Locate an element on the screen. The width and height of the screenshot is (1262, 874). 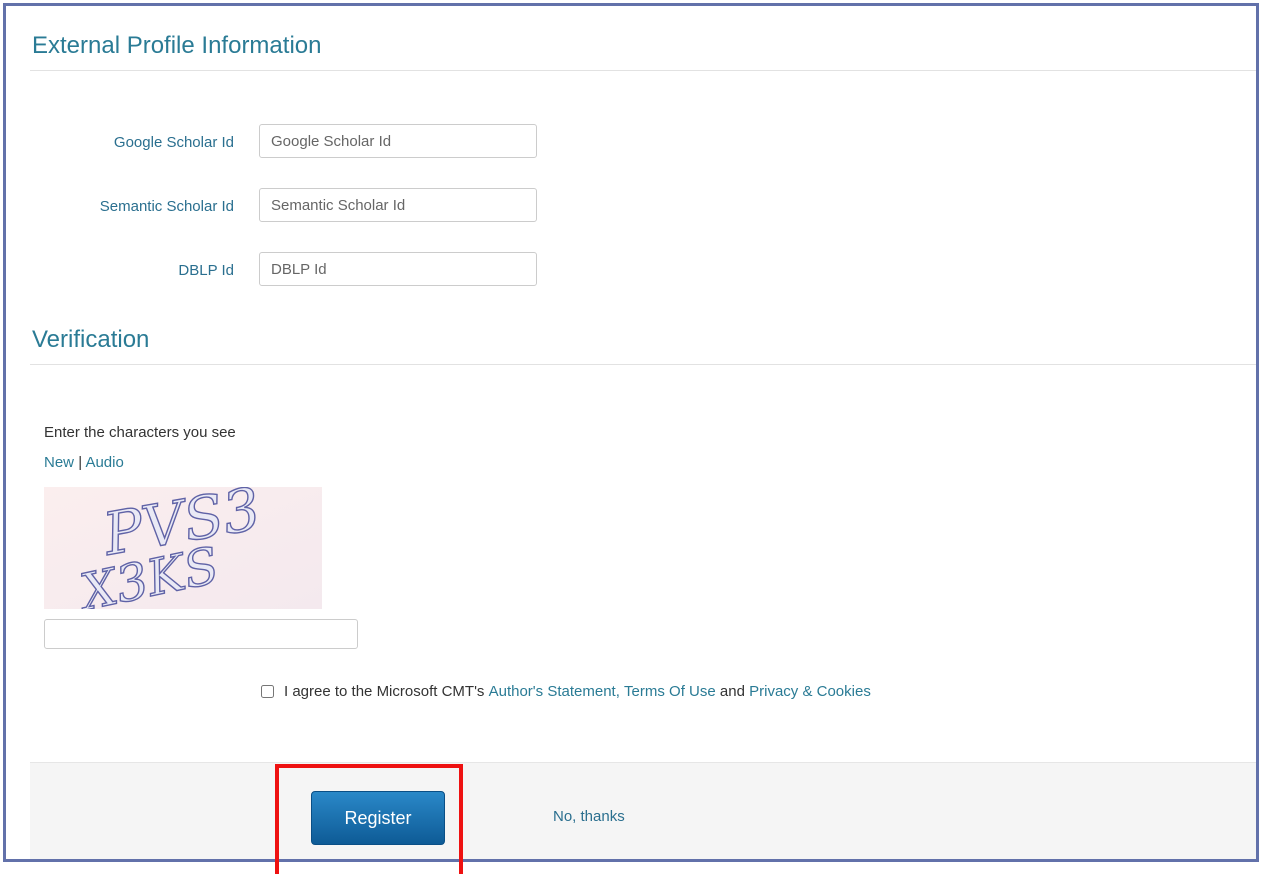
captcha-prompt: Enter the characters you see is located at coordinates (140, 432).